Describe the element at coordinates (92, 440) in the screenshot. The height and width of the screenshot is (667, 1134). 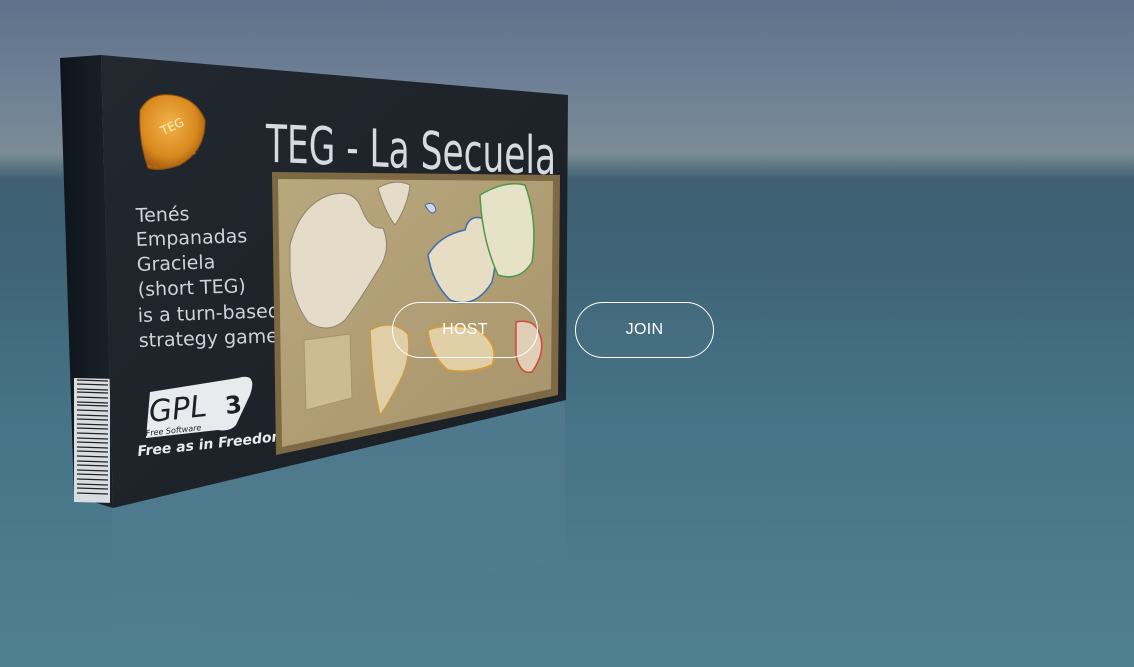
I see `barcode-icon` at that location.